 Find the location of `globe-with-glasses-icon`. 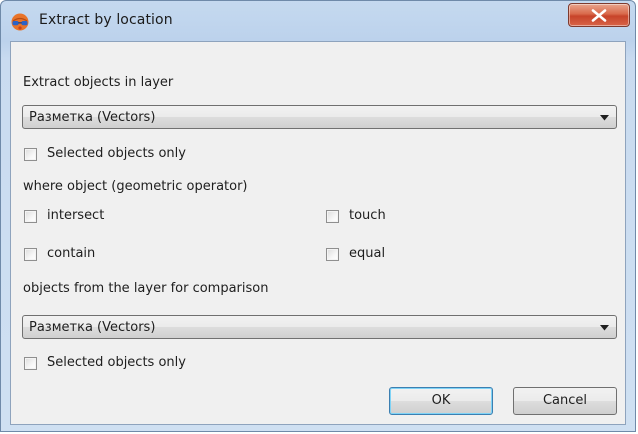

globe-with-glasses-icon is located at coordinates (20, 22).